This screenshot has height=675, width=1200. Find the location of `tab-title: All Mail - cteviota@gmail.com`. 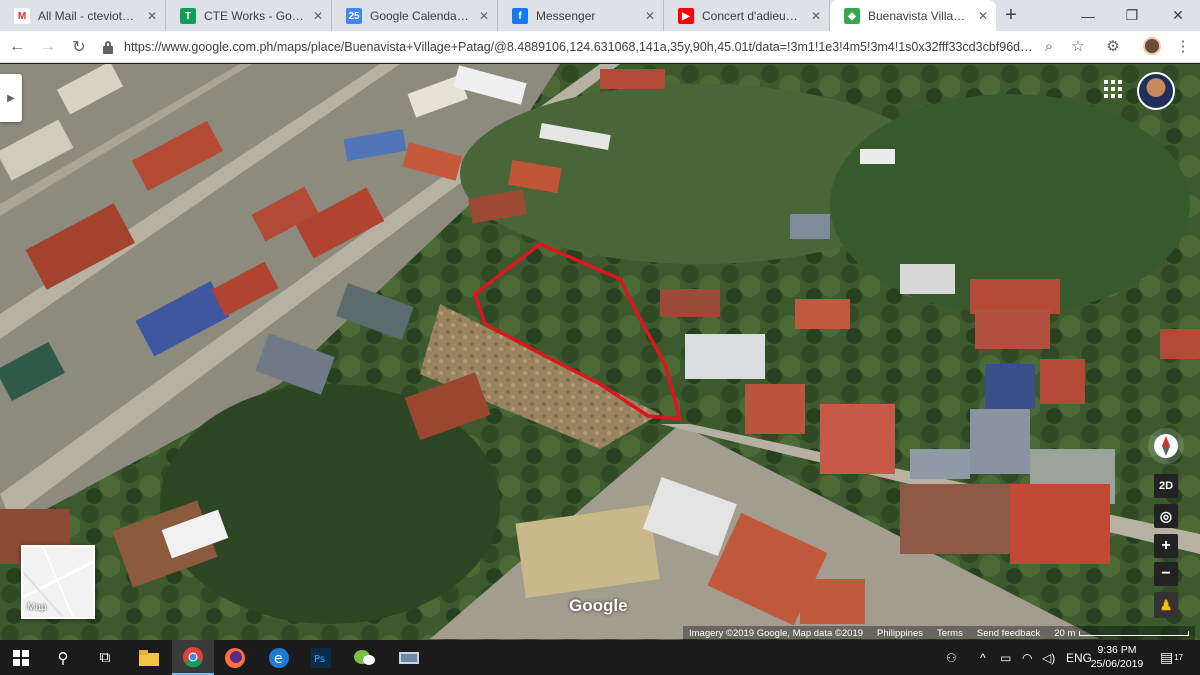

tab-title: All Mail - cteviota@gmail.com is located at coordinates (88, 15).